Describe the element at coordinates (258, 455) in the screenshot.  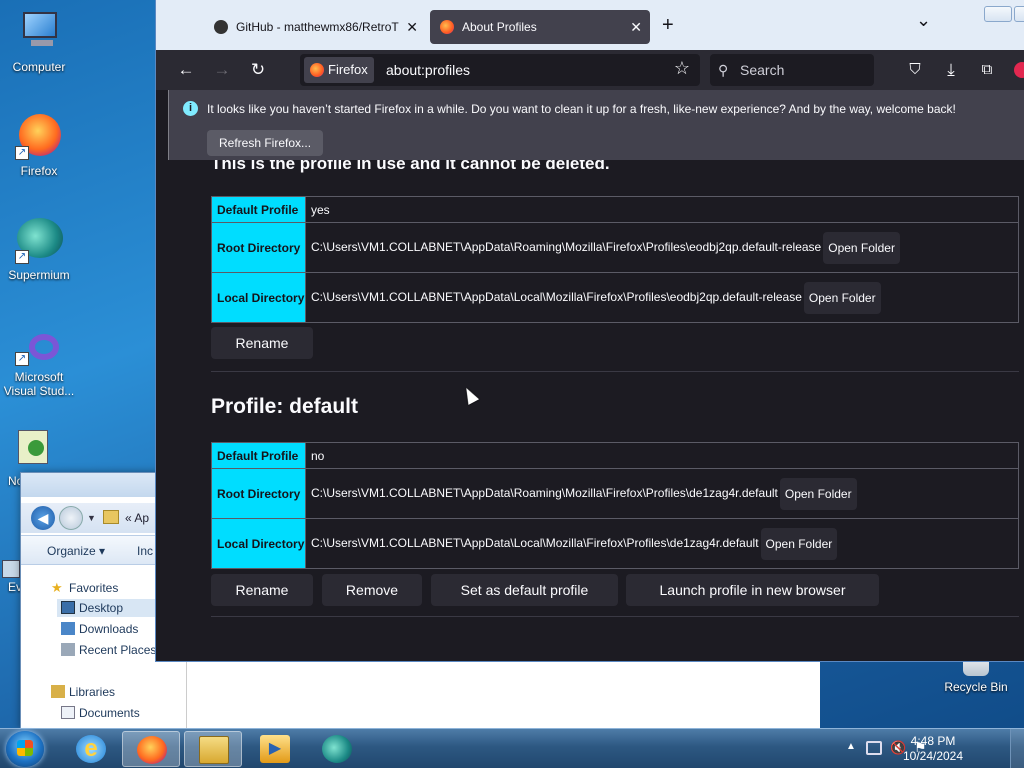
I see `row-label: Default Profile` at that location.